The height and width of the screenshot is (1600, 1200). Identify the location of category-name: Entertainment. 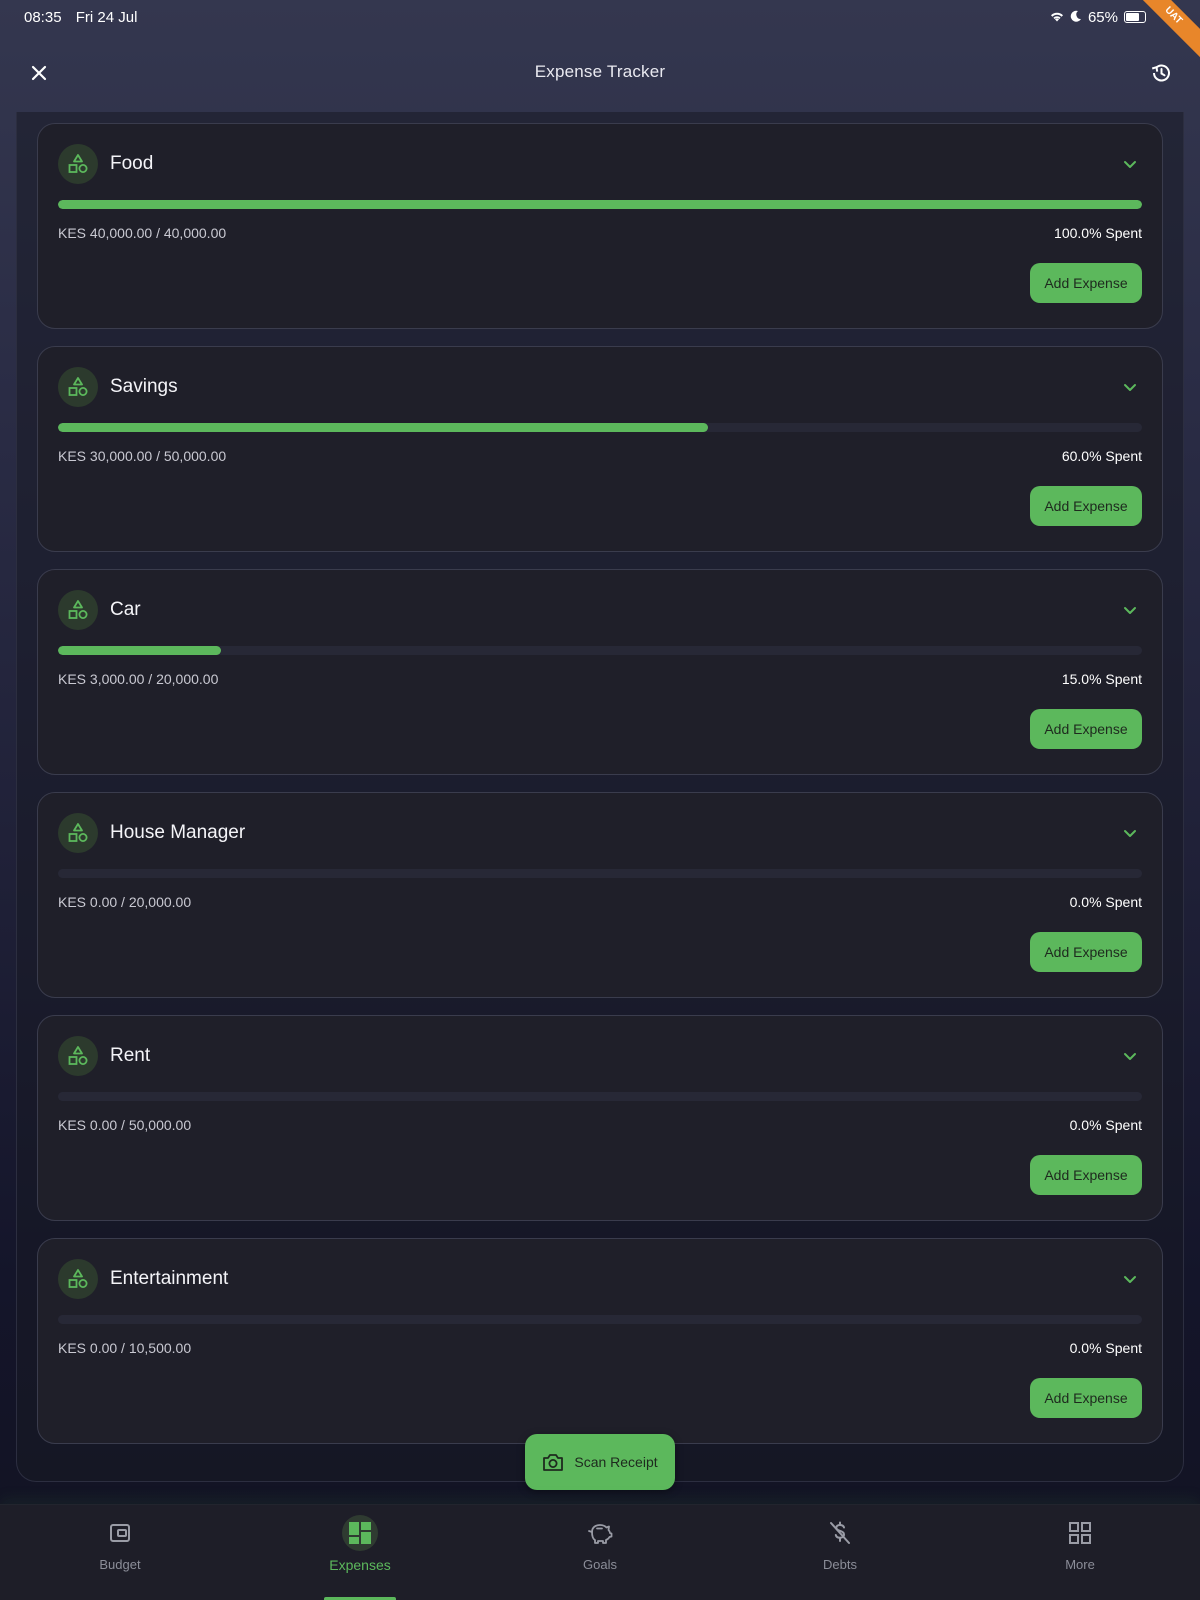
(169, 1278).